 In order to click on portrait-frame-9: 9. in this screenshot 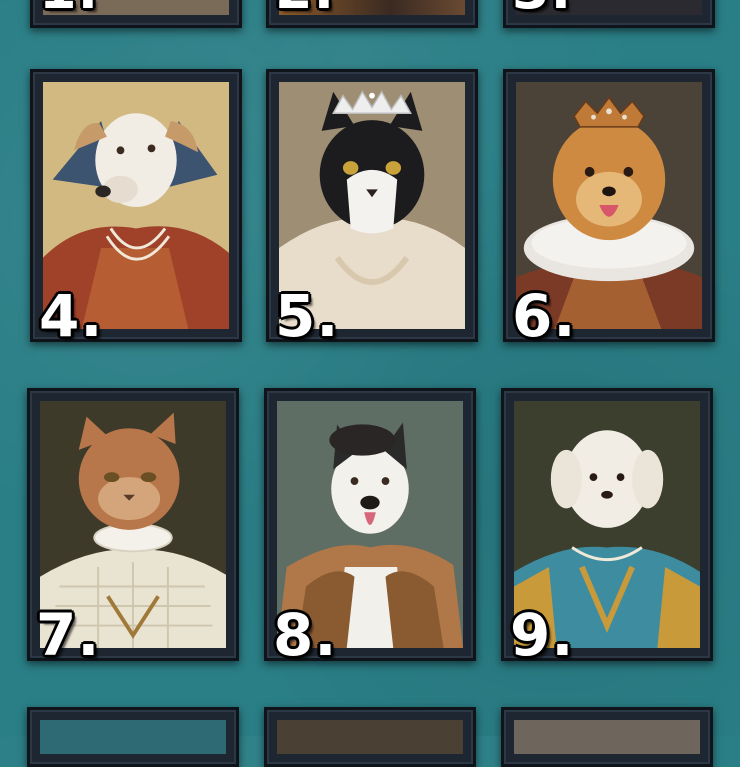, I will do `click(607, 528)`.